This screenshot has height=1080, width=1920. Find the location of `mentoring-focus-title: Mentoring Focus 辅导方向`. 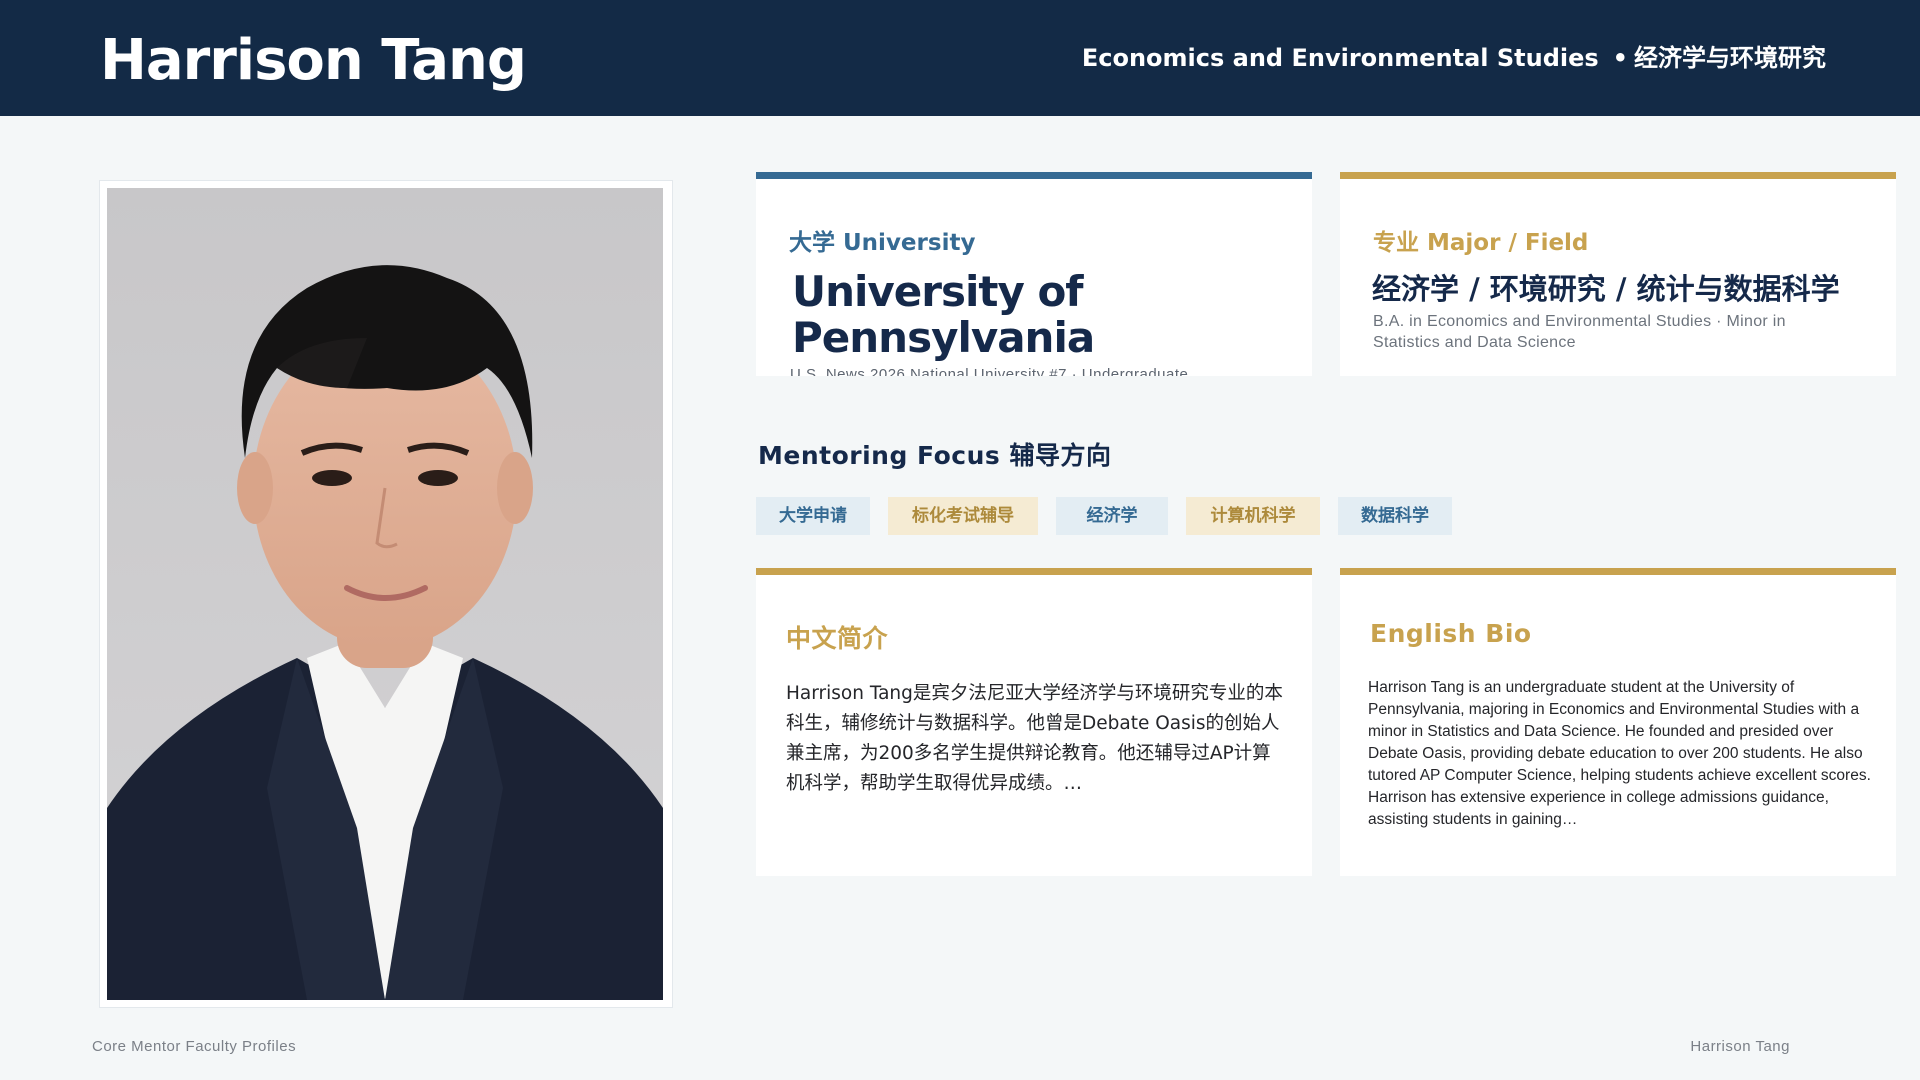

mentoring-focus-title: Mentoring Focus 辅导方向 is located at coordinates (935, 455).